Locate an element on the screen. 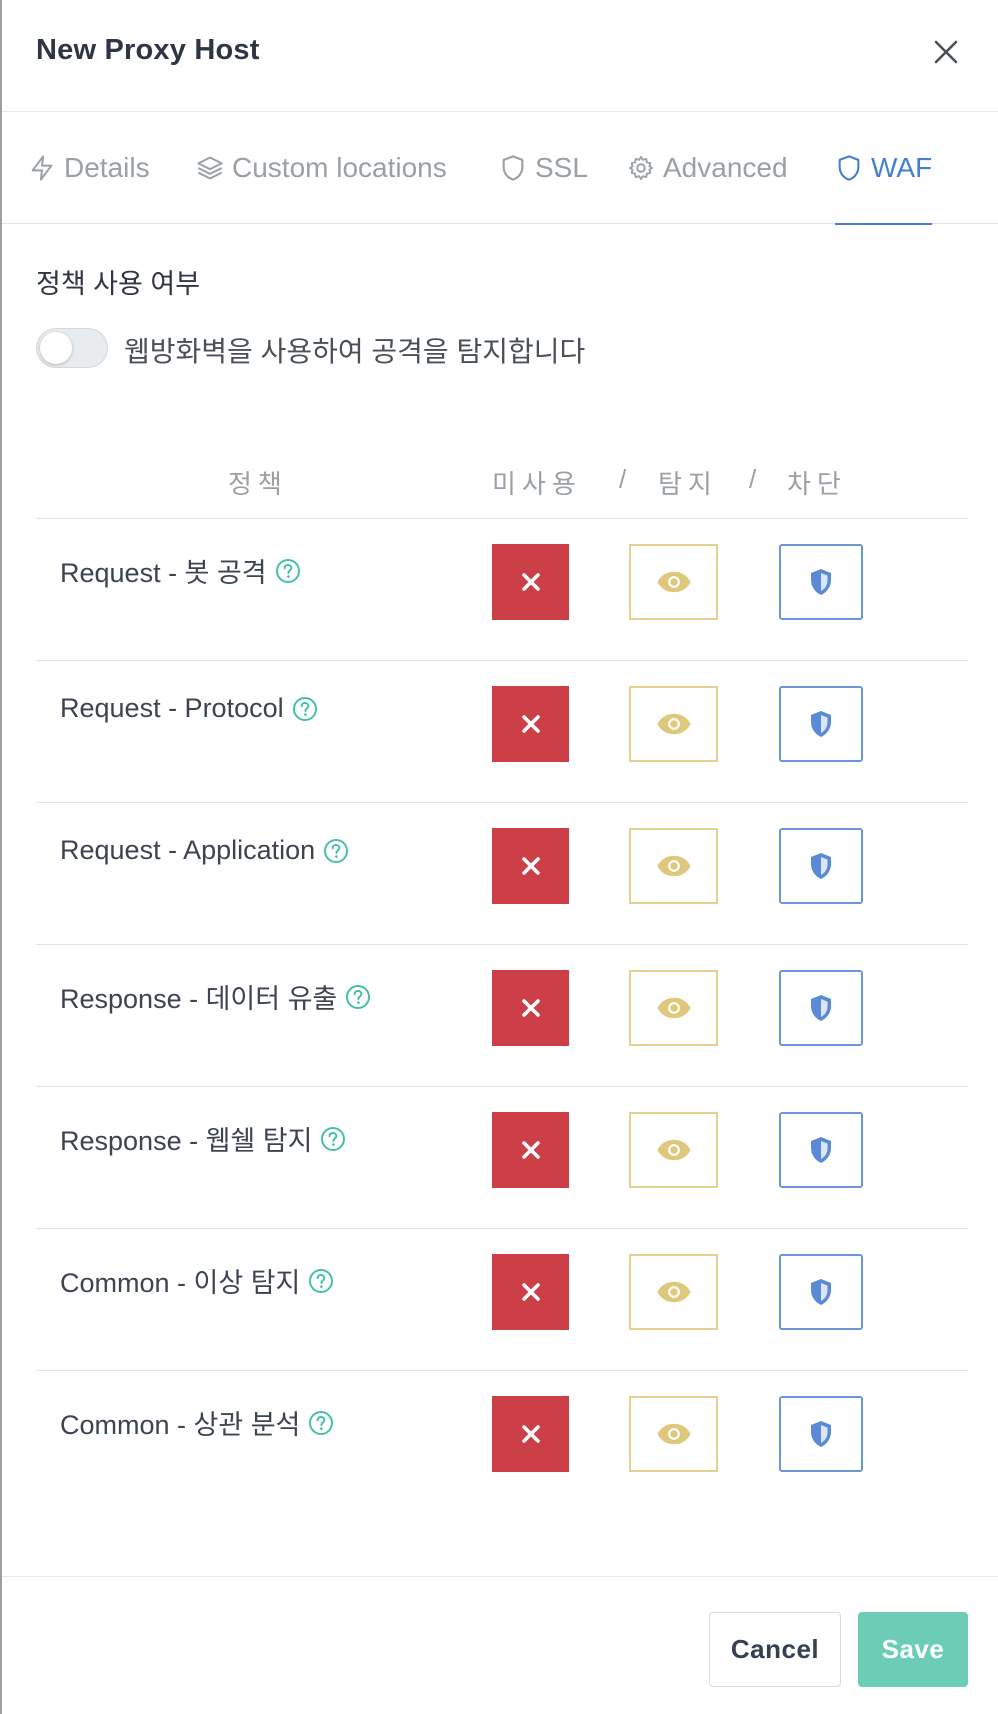 The height and width of the screenshot is (1714, 998). policy-label-group: Response - 웹쉘 탐지 is located at coordinates (203, 1138).